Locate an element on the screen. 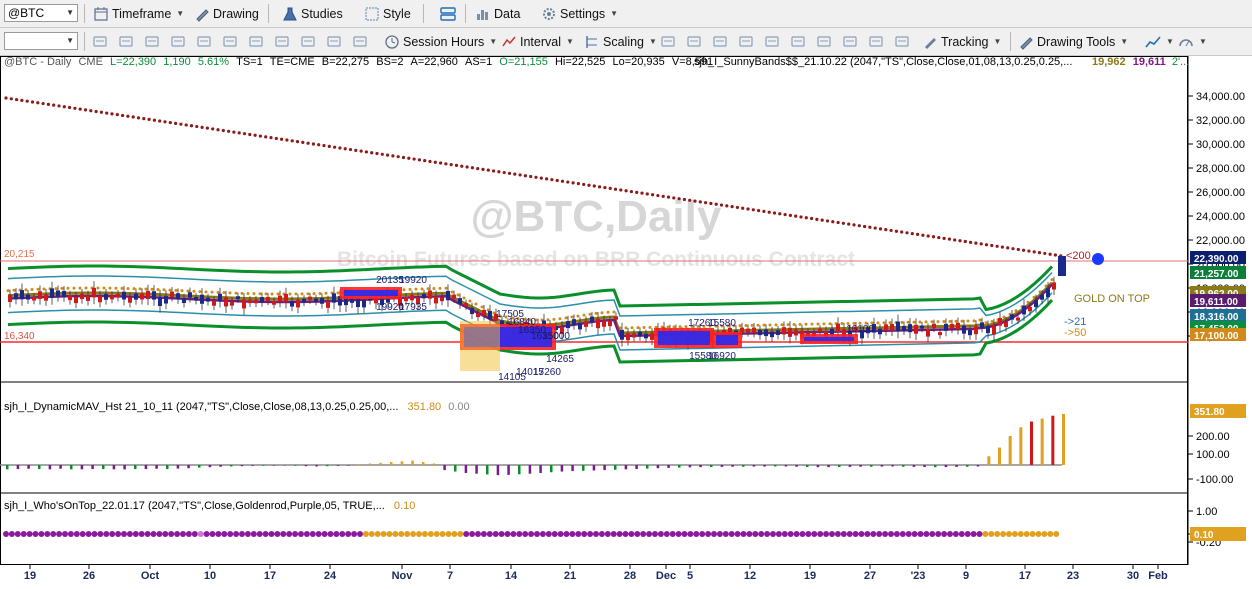 Image resolution: width=1252 pixels, height=589 pixels. drawing-menu: Drawing is located at coordinates (226, 13).